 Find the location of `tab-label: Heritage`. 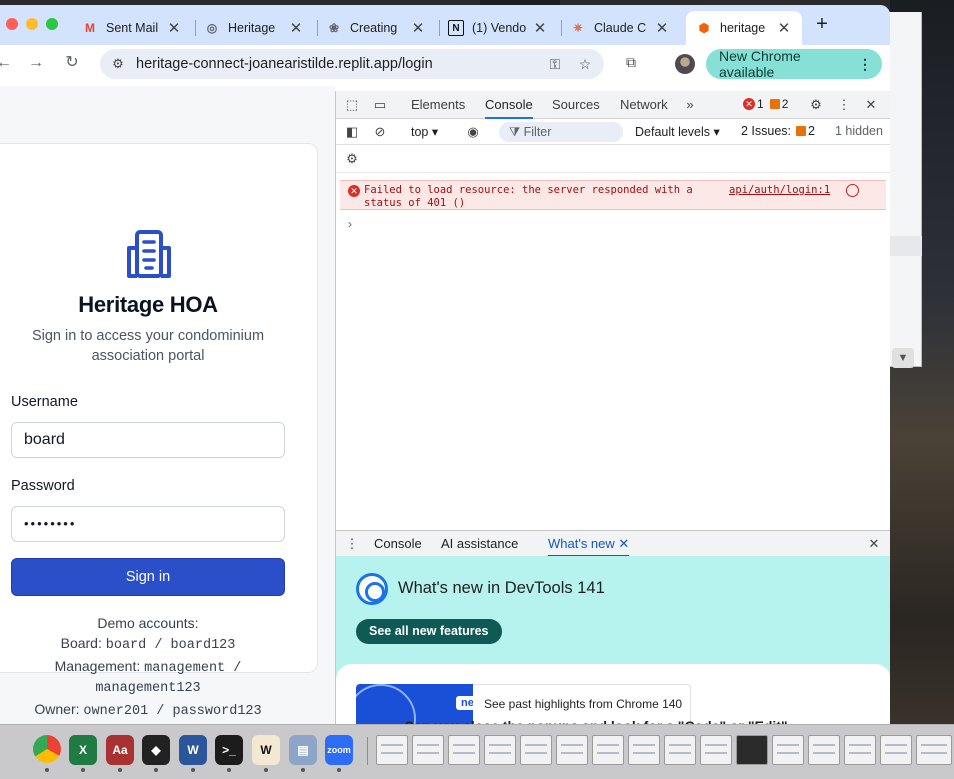

tab-label: Heritage is located at coordinates (252, 28).